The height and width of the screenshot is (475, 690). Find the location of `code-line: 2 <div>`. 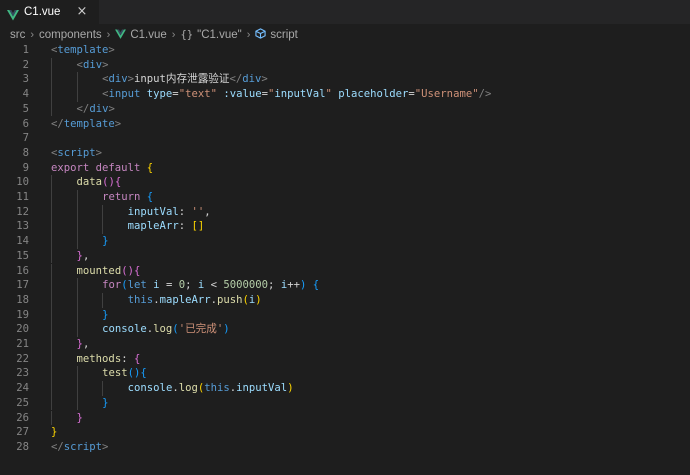

code-line: 2 <div> is located at coordinates (345, 65).